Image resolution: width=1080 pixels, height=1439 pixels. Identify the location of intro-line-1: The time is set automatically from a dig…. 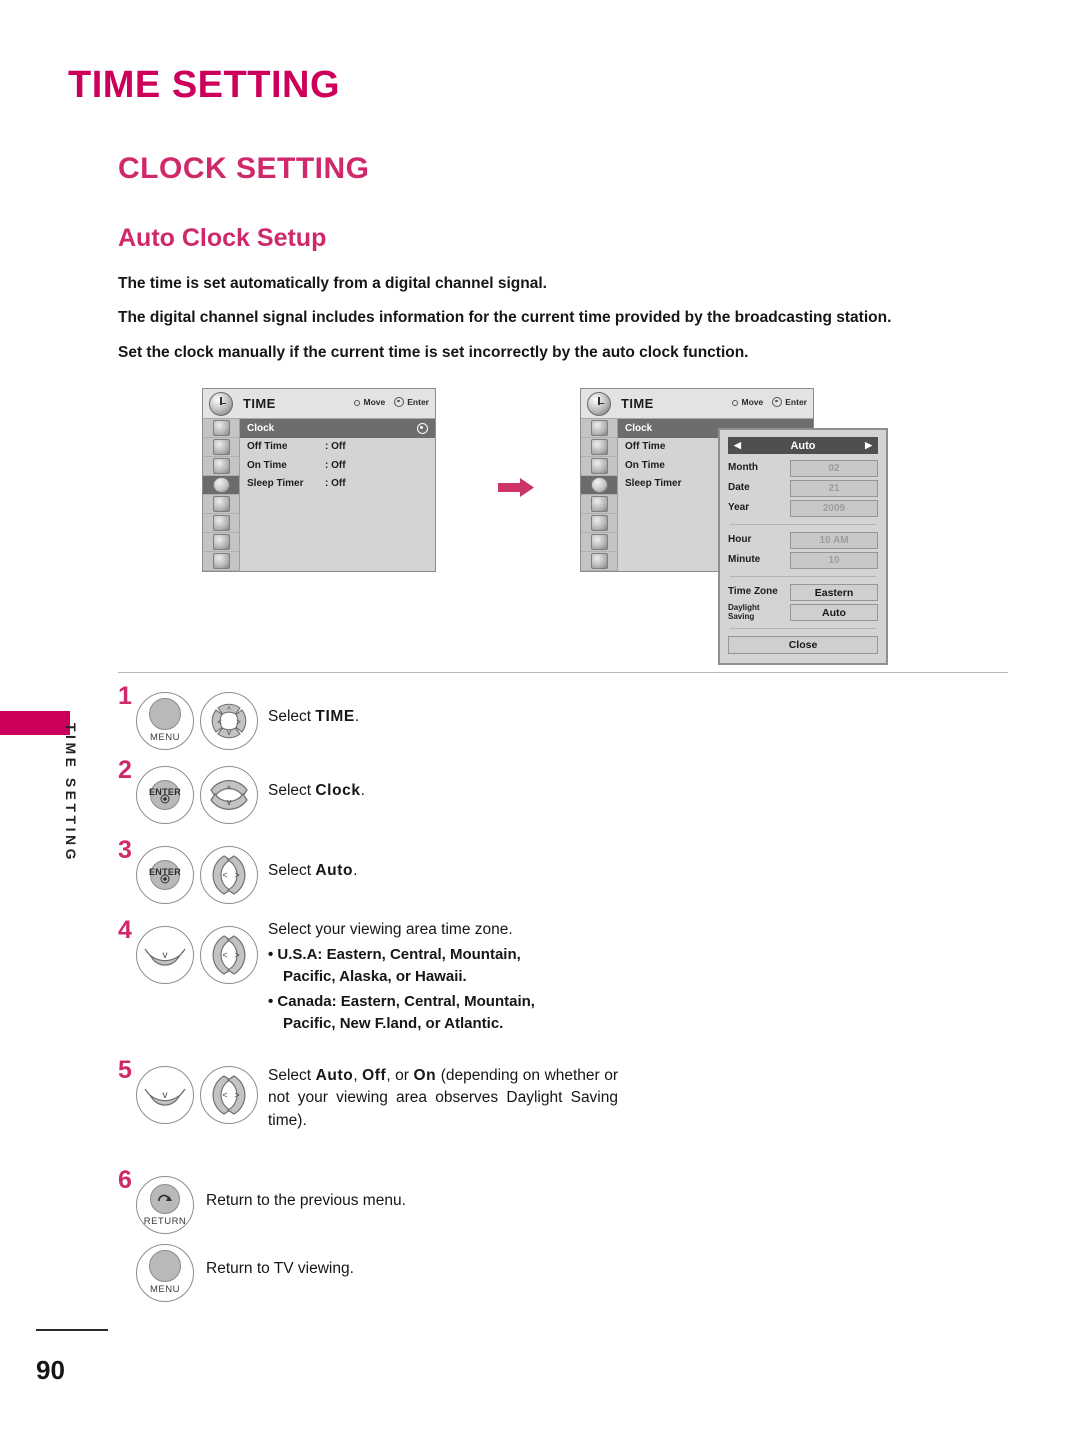
(332, 283).